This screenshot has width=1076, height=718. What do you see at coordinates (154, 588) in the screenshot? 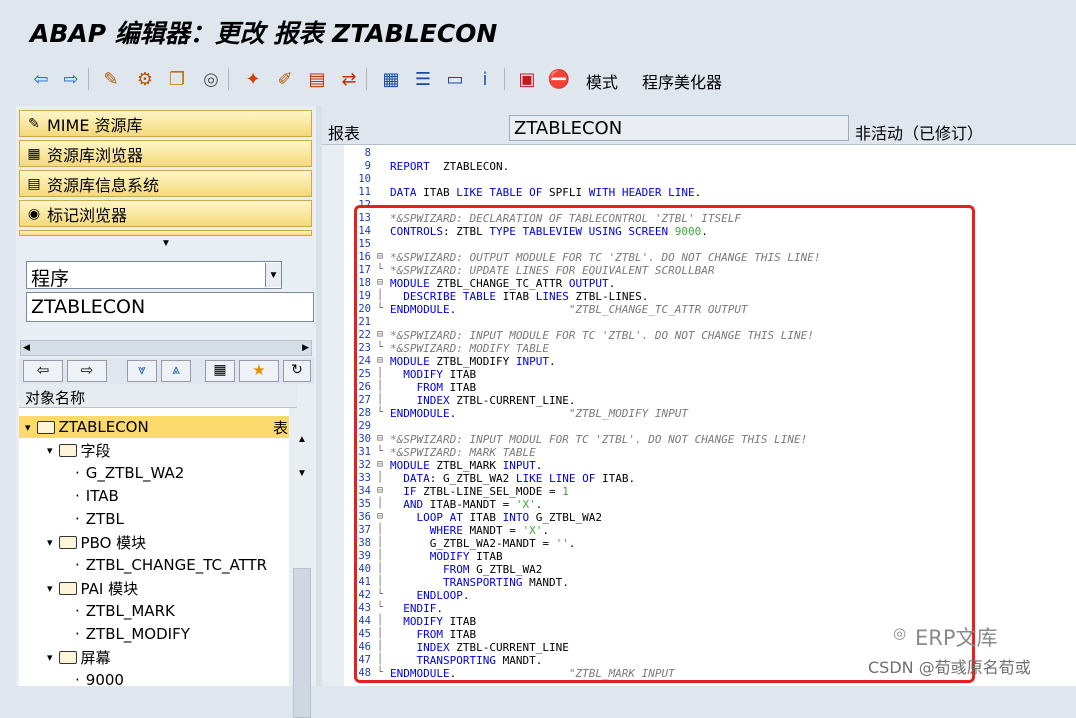
I see `tree-folder-row: ▾ PAI 模块` at bounding box center [154, 588].